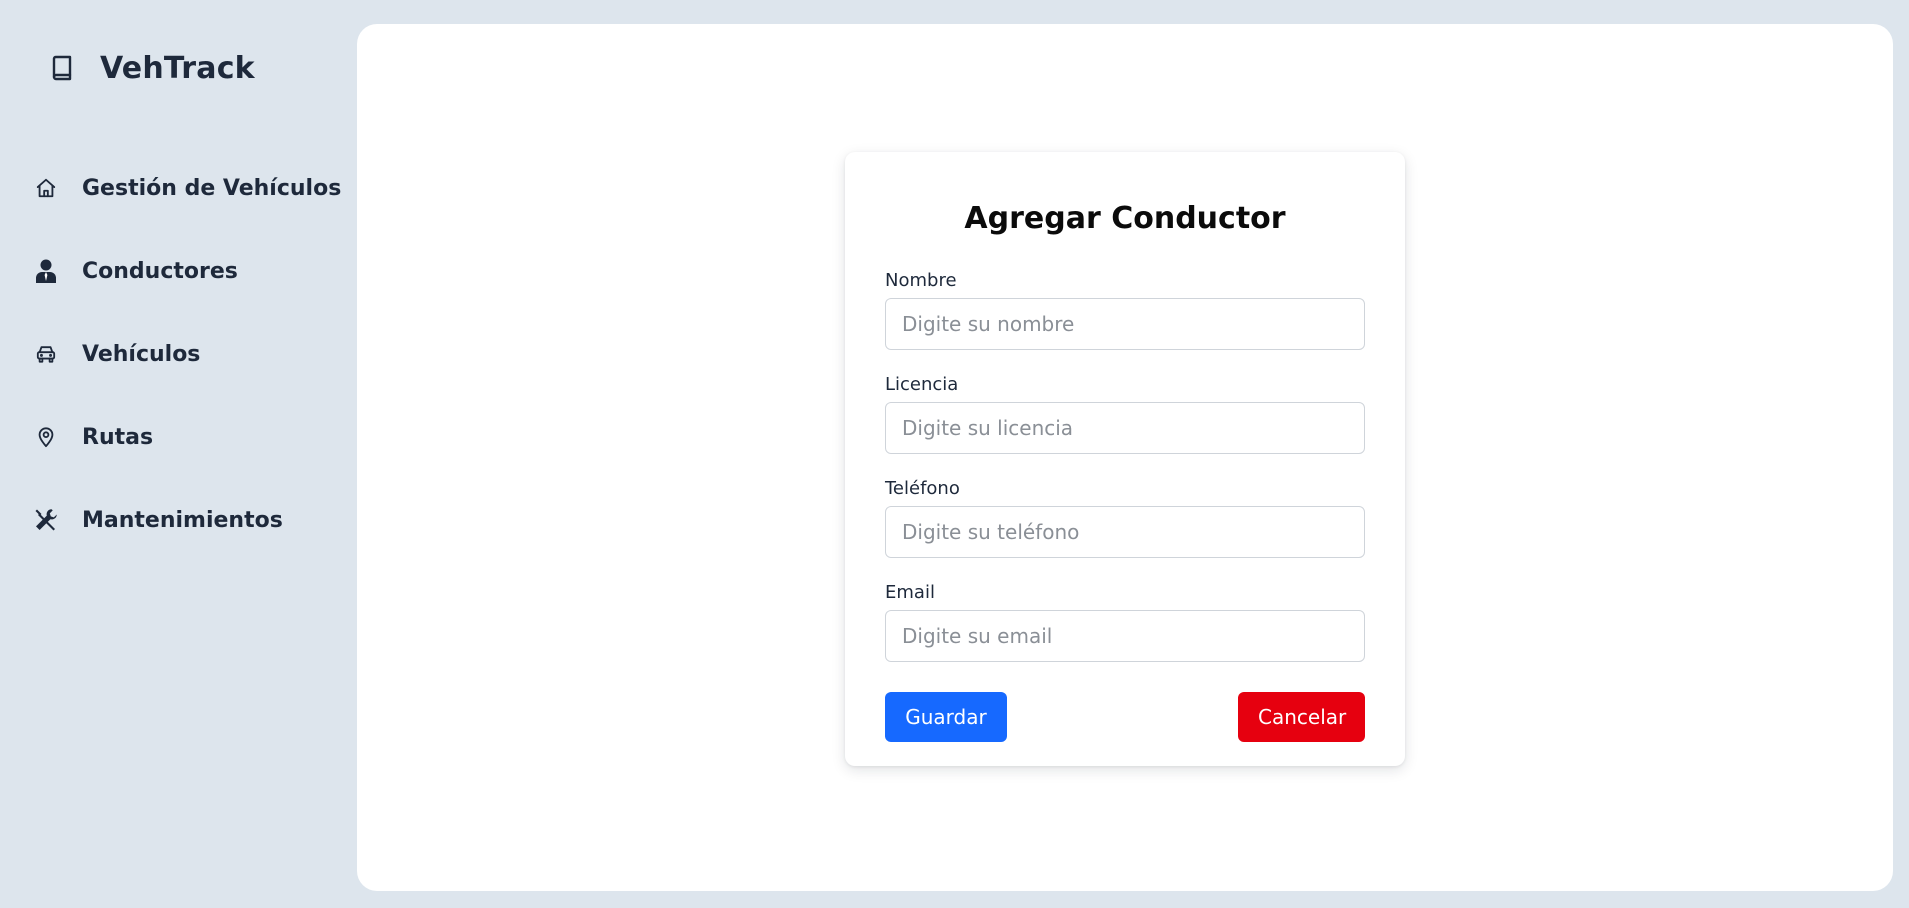 The height and width of the screenshot is (908, 1909). What do you see at coordinates (1301, 717) in the screenshot?
I see `cancel-button: Cancelar` at bounding box center [1301, 717].